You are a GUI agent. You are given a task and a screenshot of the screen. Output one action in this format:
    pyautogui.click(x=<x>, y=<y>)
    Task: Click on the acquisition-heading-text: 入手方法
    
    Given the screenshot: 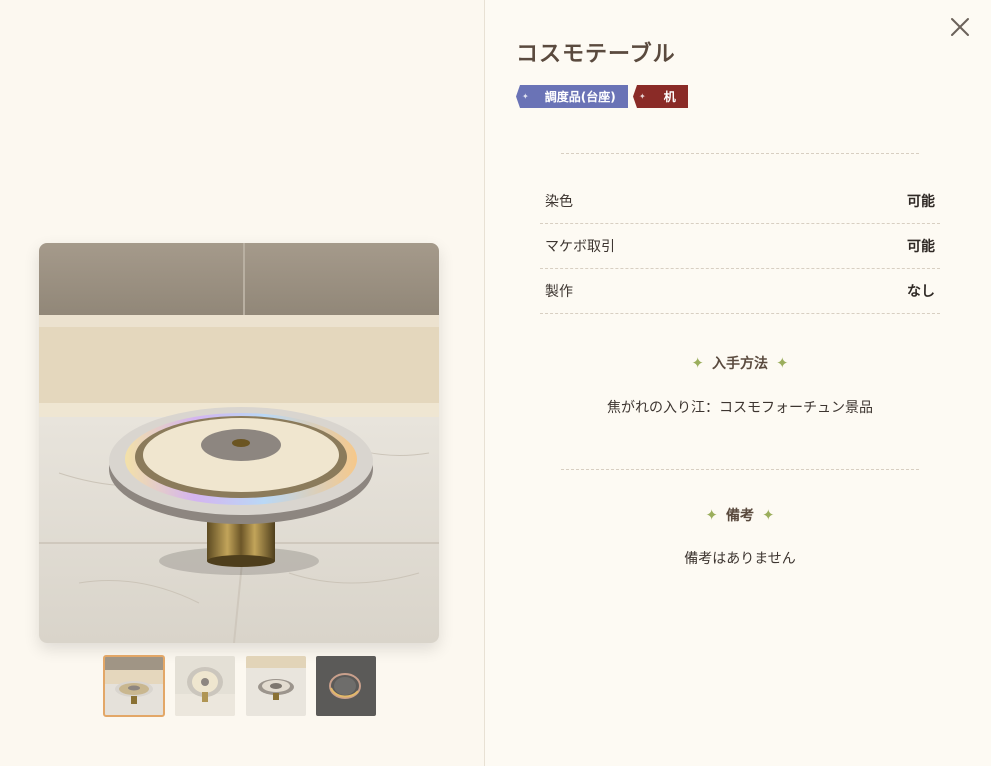 What is the action you would take?
    pyautogui.click(x=740, y=364)
    